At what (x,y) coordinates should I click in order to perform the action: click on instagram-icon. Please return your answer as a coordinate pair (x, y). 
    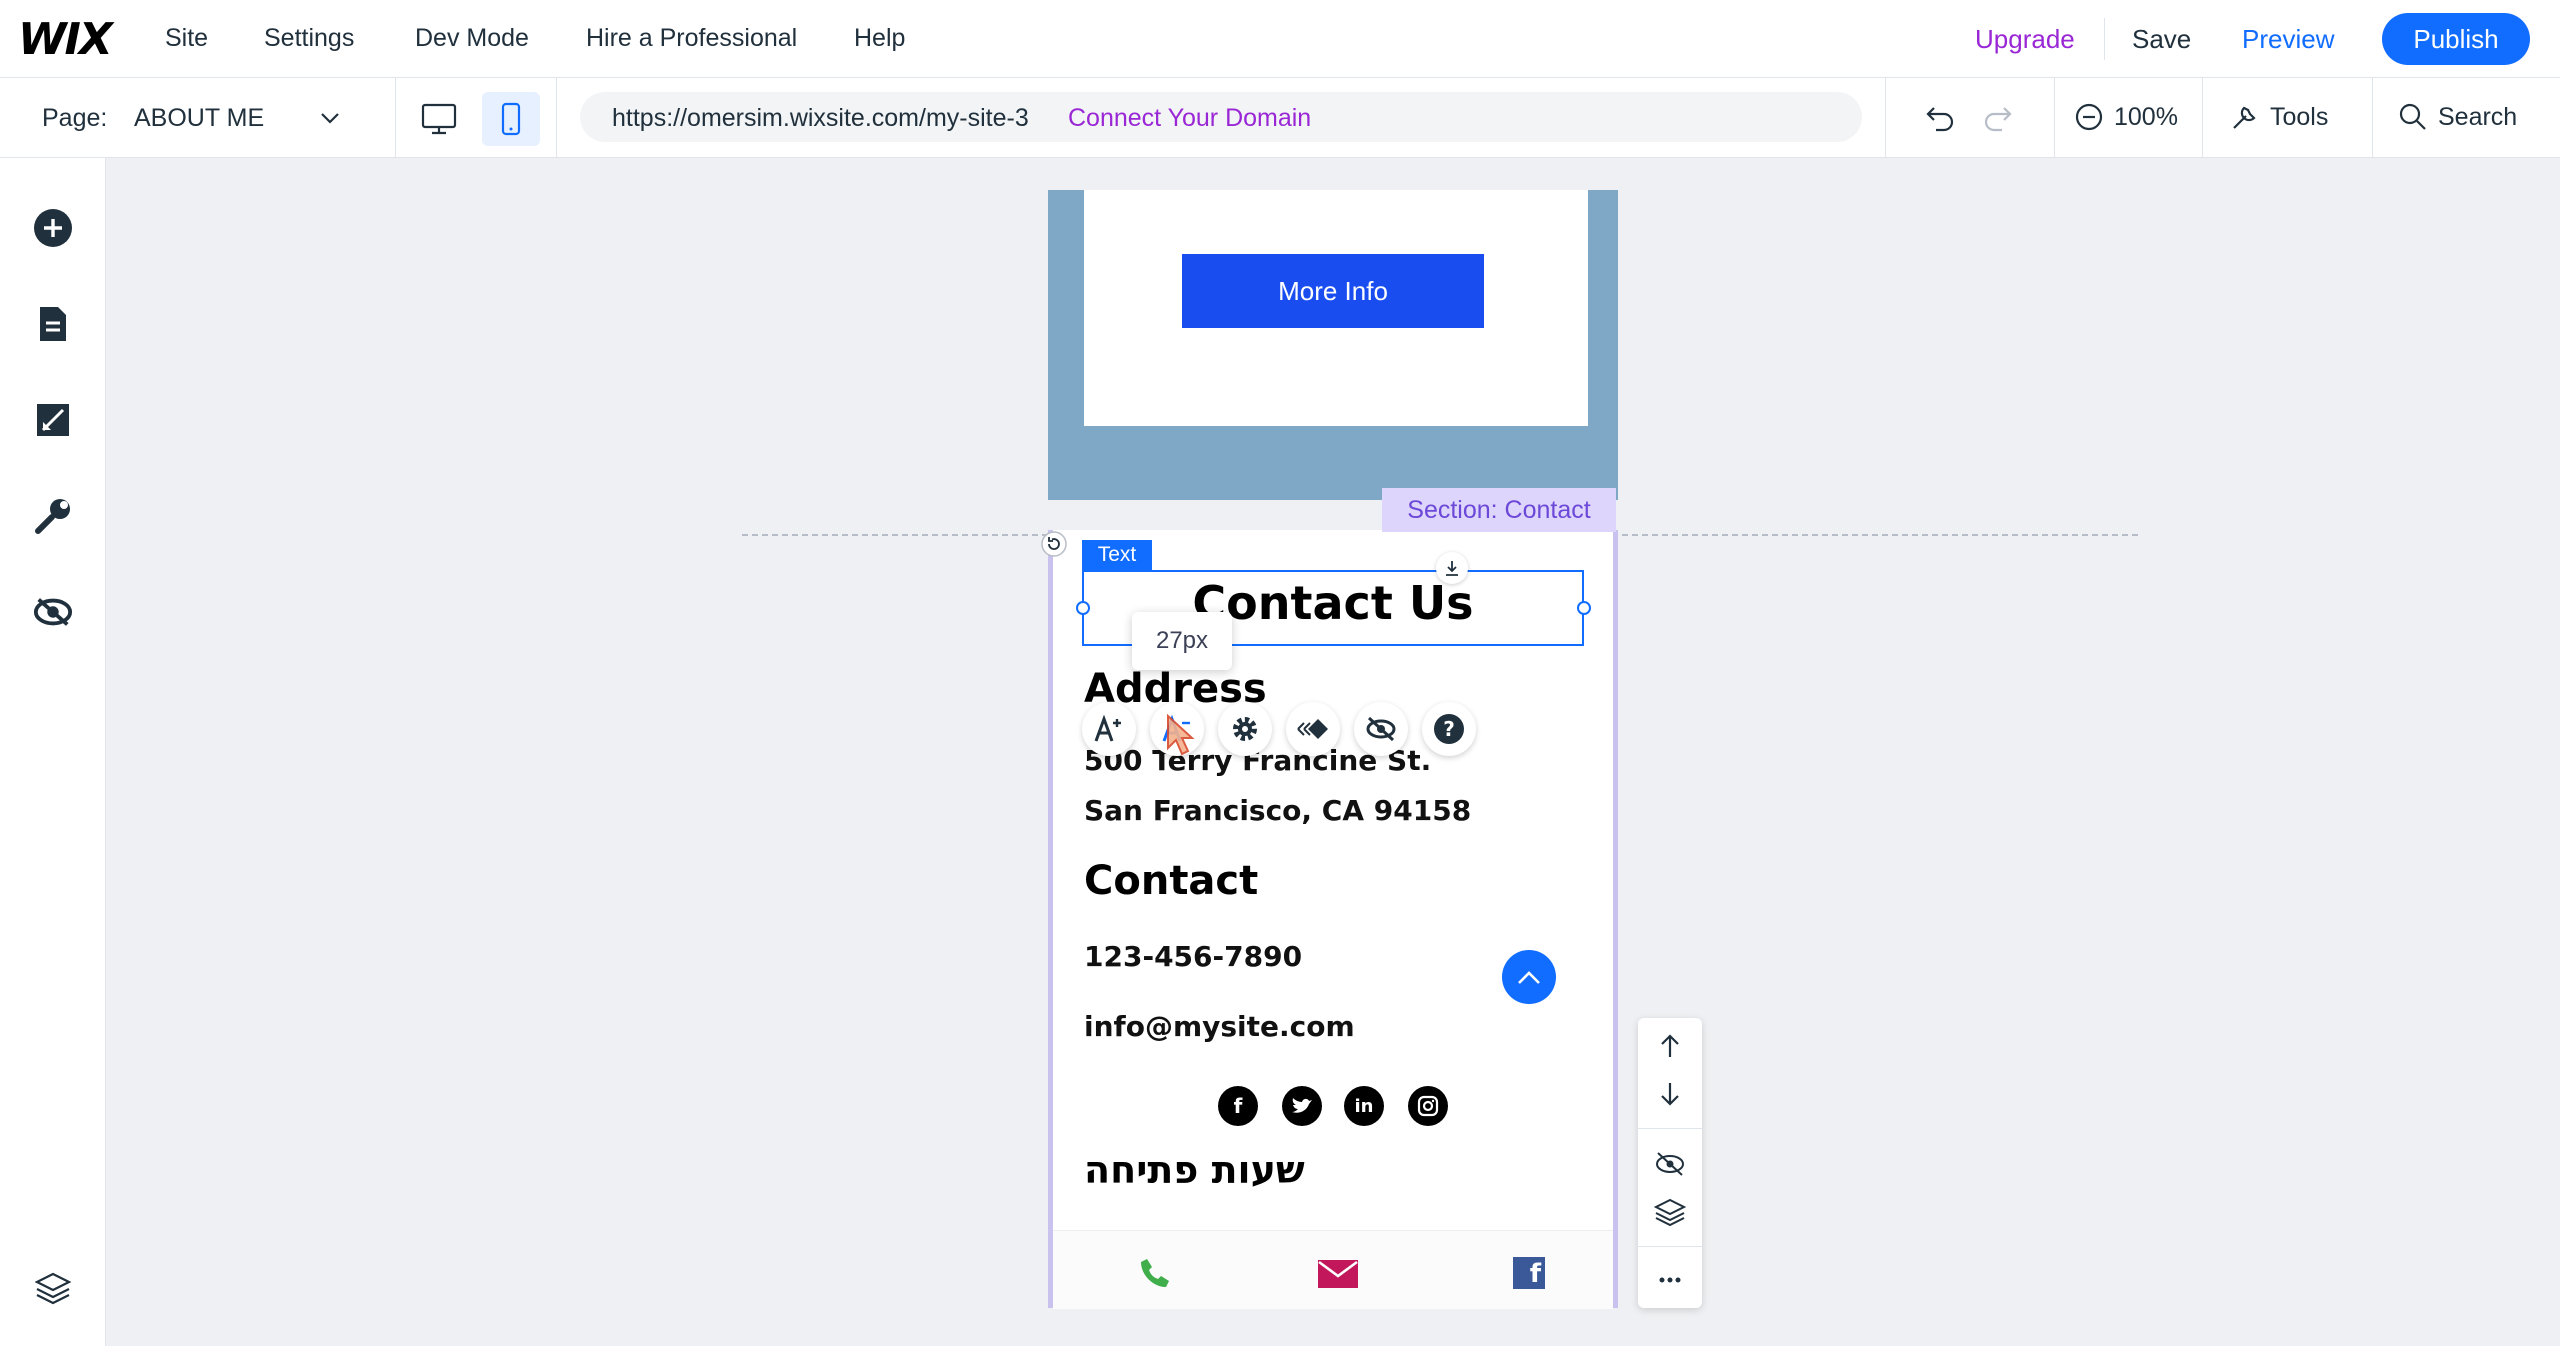
    Looking at the image, I should click on (1428, 1106).